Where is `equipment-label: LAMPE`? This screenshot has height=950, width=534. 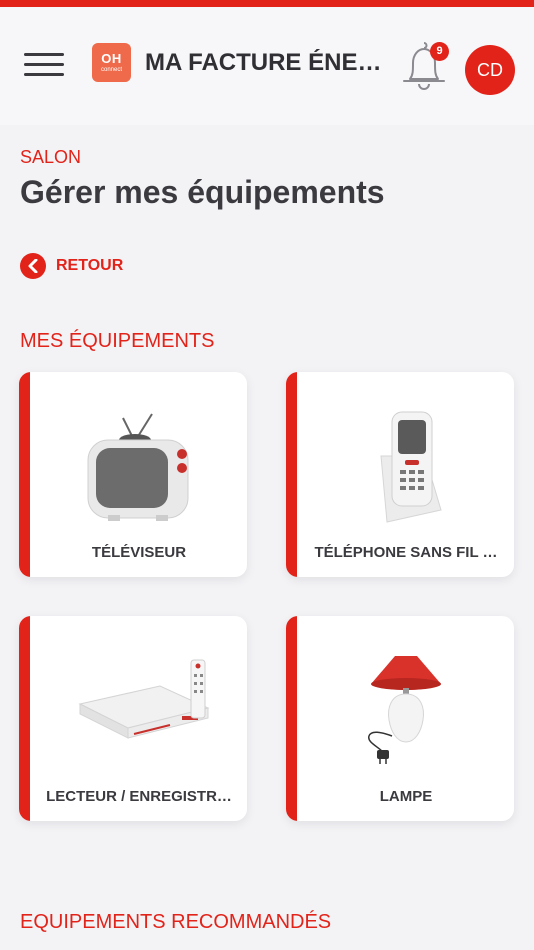
equipment-label: LAMPE is located at coordinates (406, 796).